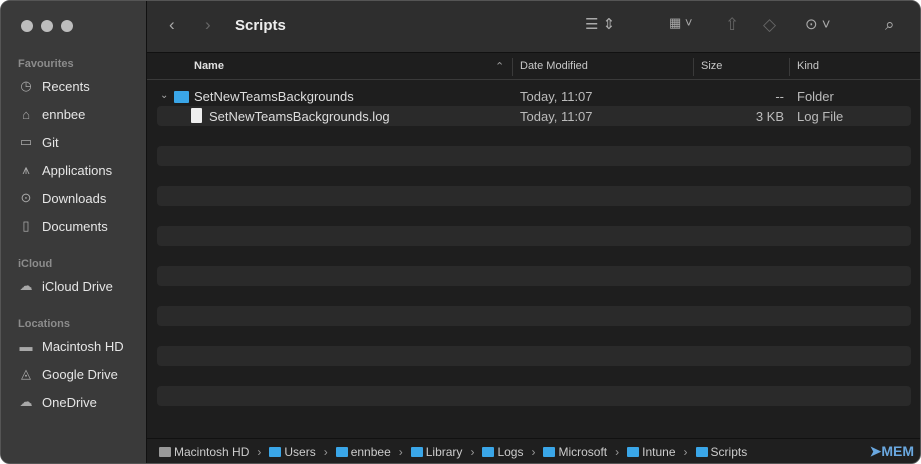 This screenshot has height=464, width=921. I want to click on sidebar-item-ennbee: ⌂ ennbee, so click(51, 114).